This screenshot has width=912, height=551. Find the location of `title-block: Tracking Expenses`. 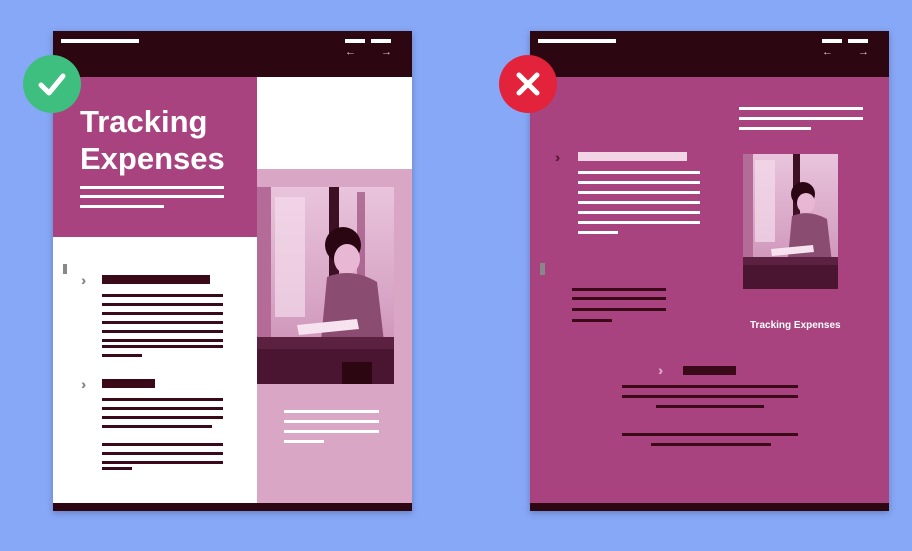

title-block: Tracking Expenses is located at coordinates (155, 157).